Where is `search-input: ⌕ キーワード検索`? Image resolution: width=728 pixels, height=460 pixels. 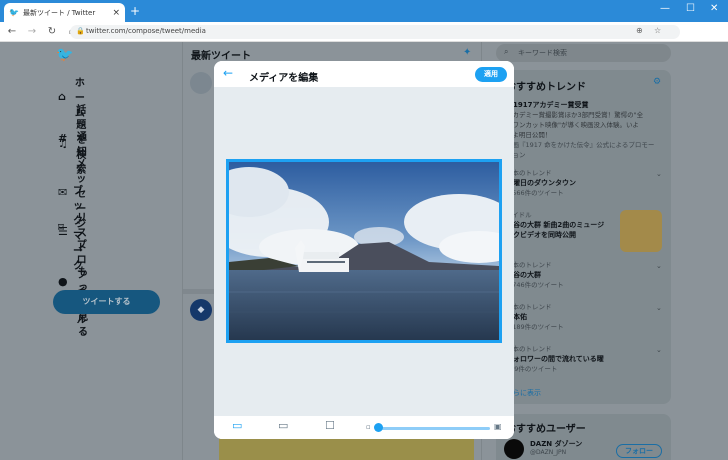 search-input: ⌕ キーワード検索 is located at coordinates (583, 53).